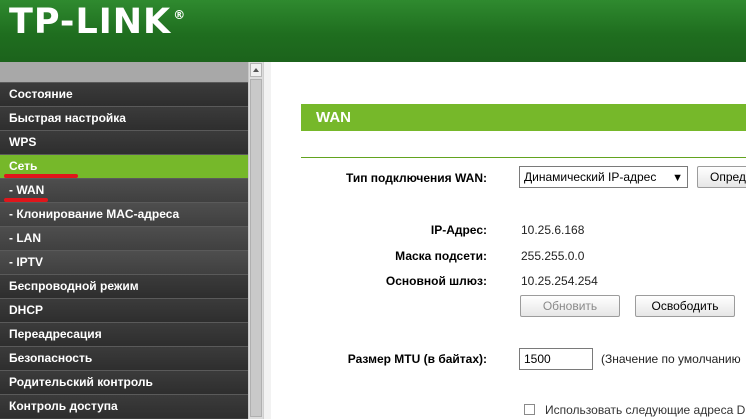 The height and width of the screenshot is (419, 746). I want to click on sidebar-item-dhcp: DHCP, so click(124, 310).